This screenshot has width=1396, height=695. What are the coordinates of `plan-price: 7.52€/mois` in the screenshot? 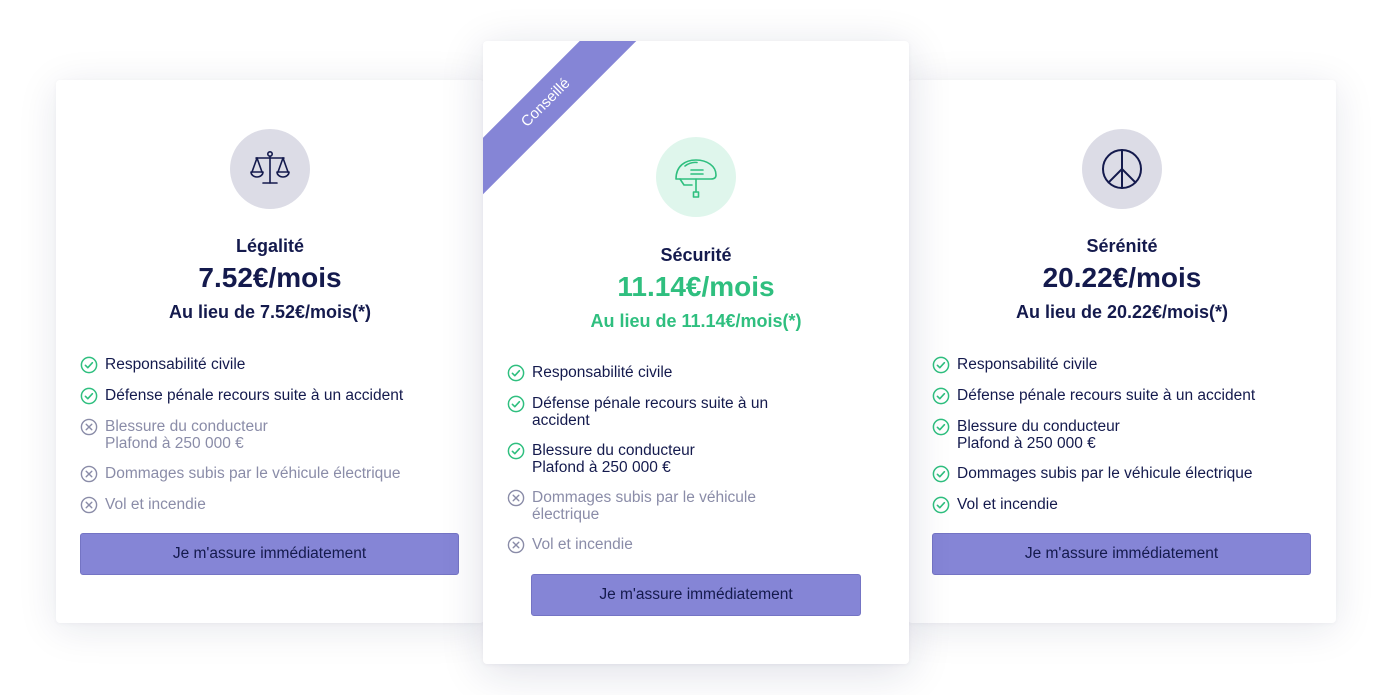 It's located at (270, 277).